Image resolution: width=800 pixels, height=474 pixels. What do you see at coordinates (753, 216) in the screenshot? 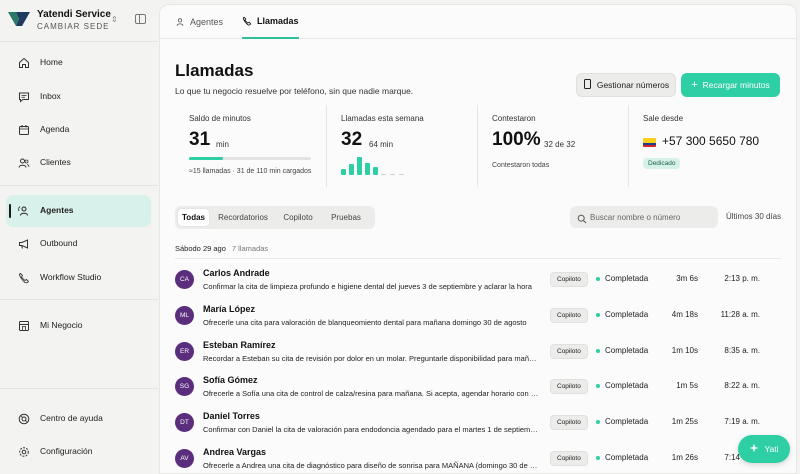
I see `date-range-selector: Últimos 30 días` at bounding box center [753, 216].